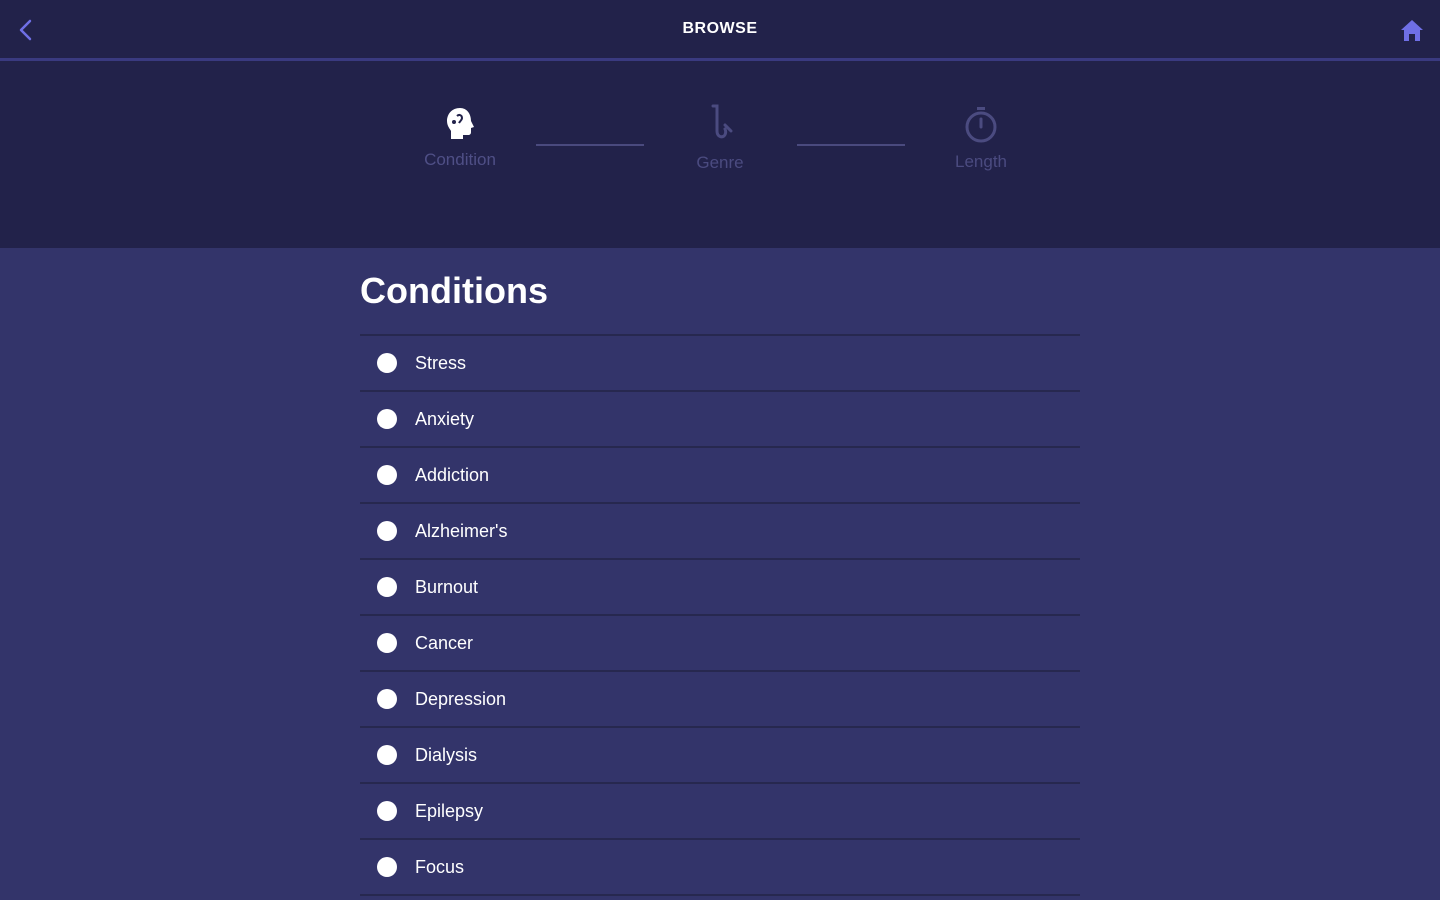 This screenshot has height=900, width=1440. Describe the element at coordinates (720, 476) in the screenshot. I see `list-item: Addiction` at that location.